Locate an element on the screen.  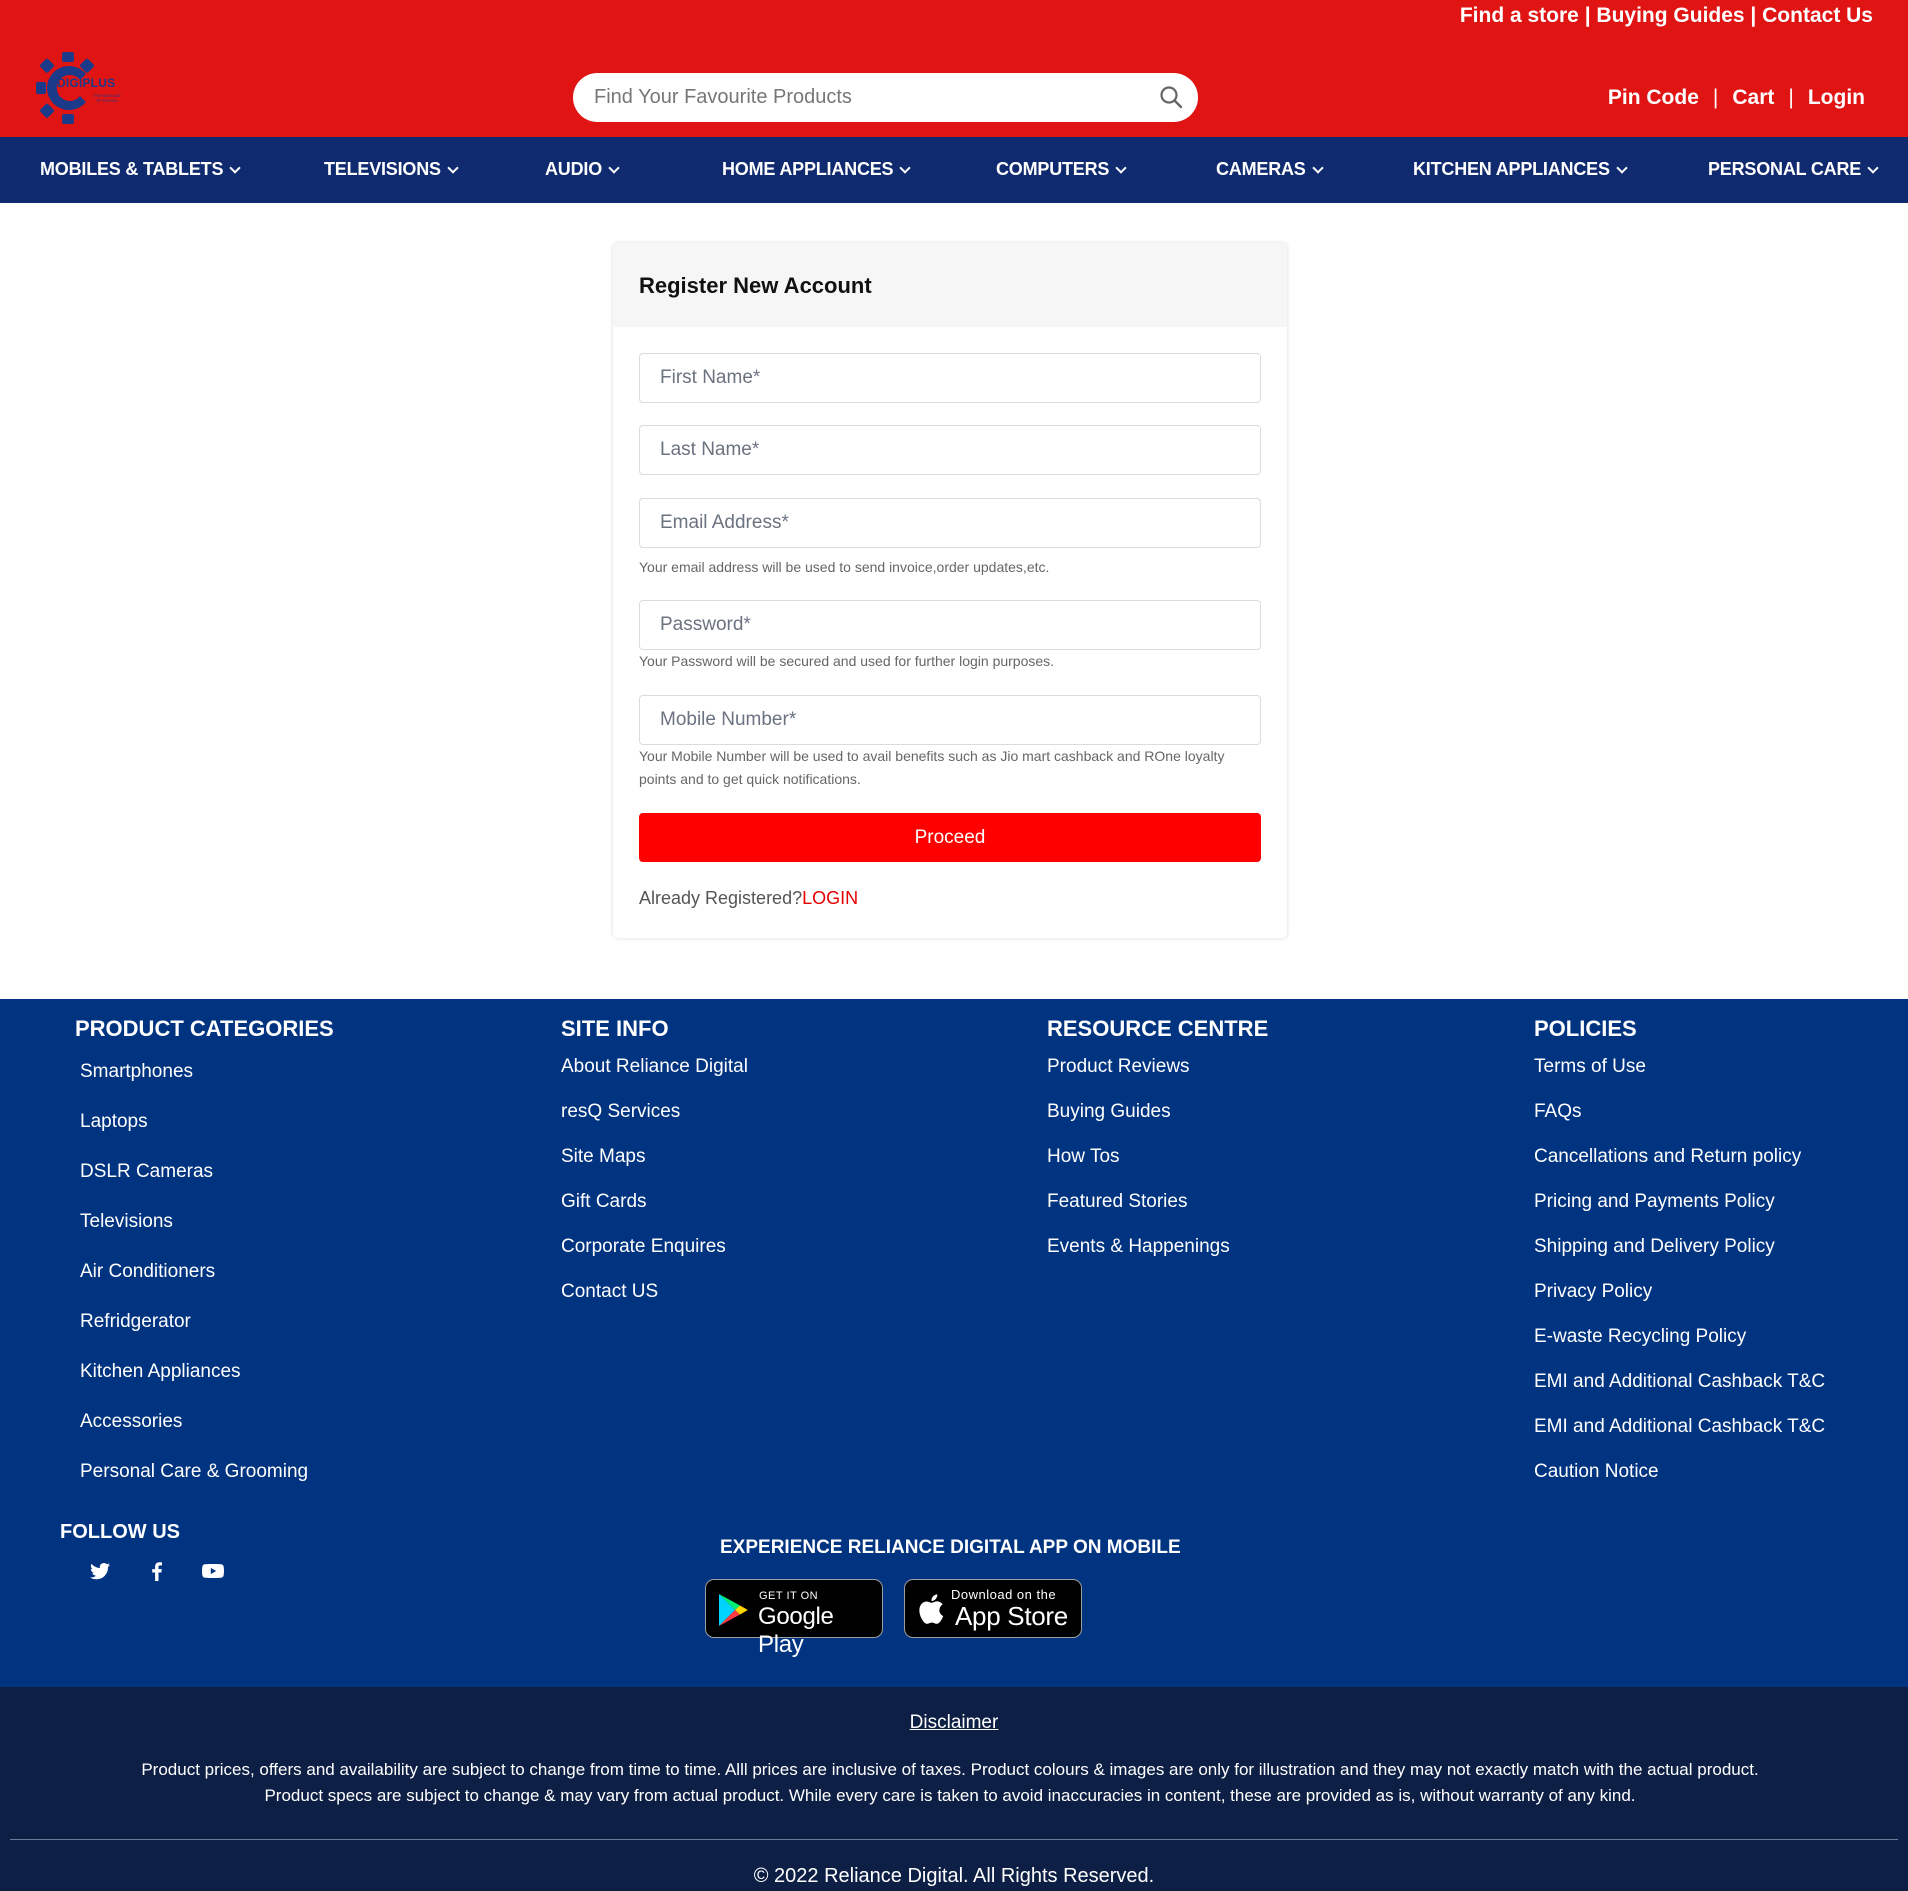
app-store-big-text: App Store is located at coordinates (1011, 1616).